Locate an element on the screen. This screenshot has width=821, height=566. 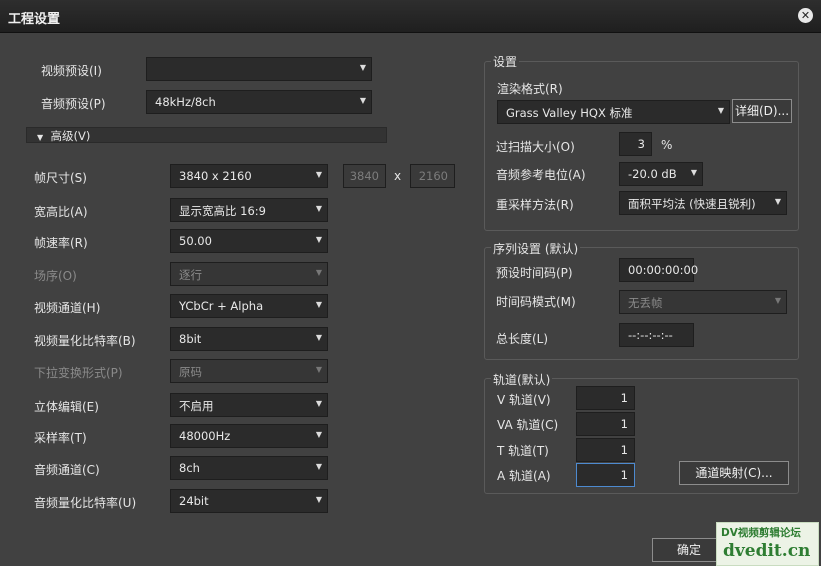
frame-height-input: 2160 is located at coordinates (432, 176).